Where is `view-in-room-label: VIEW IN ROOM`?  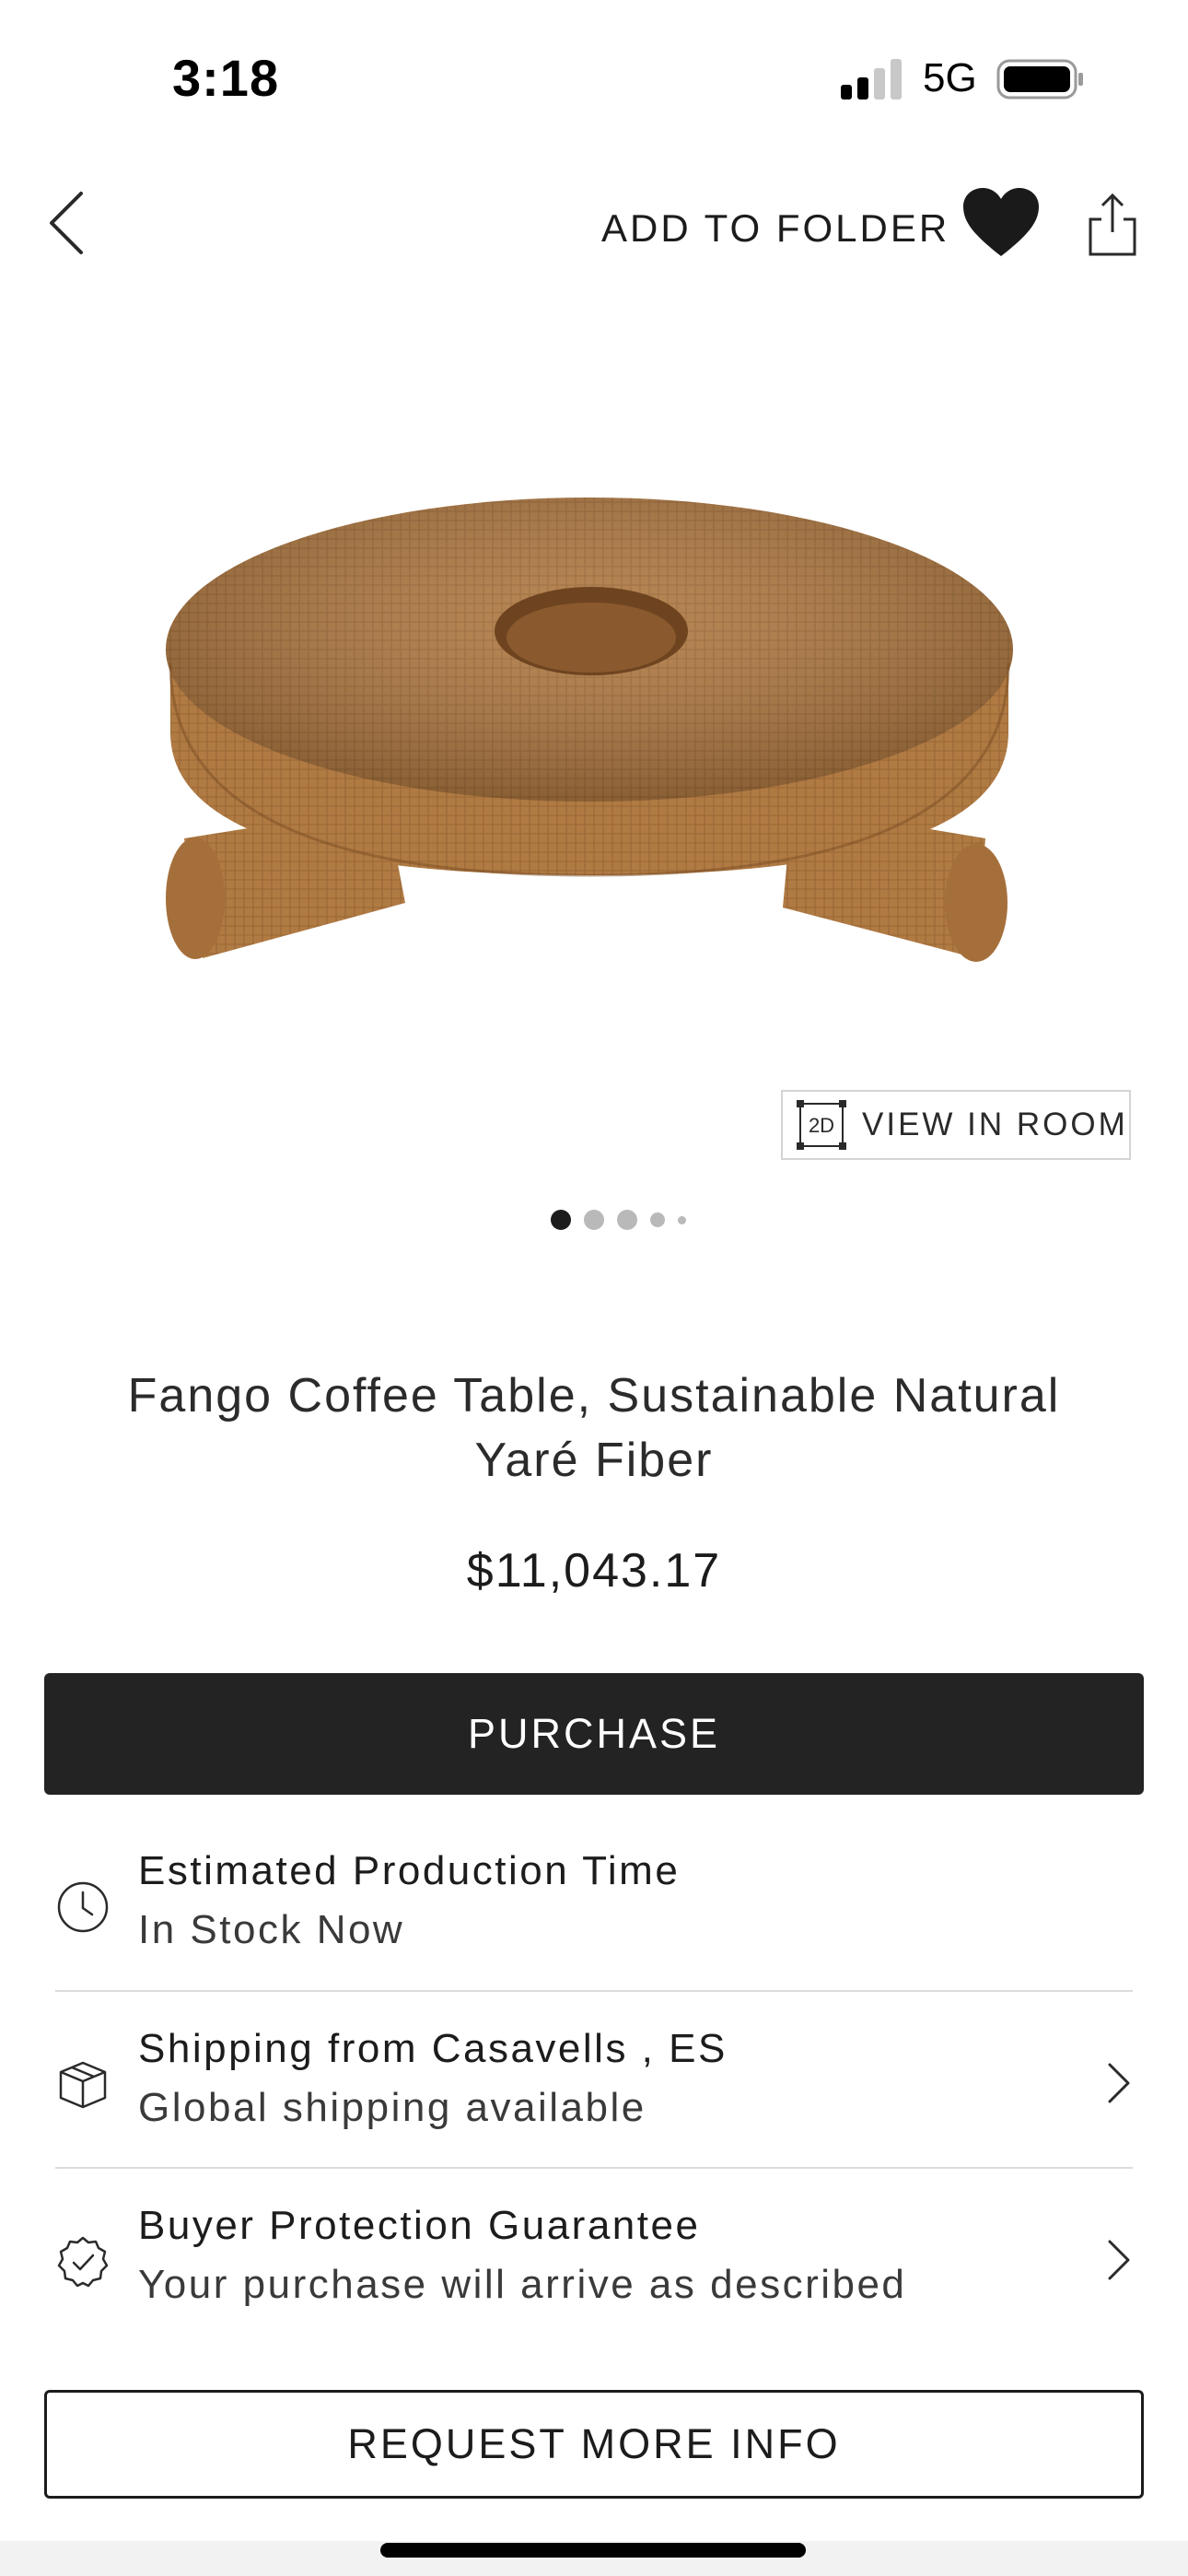
view-in-room-label: VIEW IN ROOM is located at coordinates (995, 1124).